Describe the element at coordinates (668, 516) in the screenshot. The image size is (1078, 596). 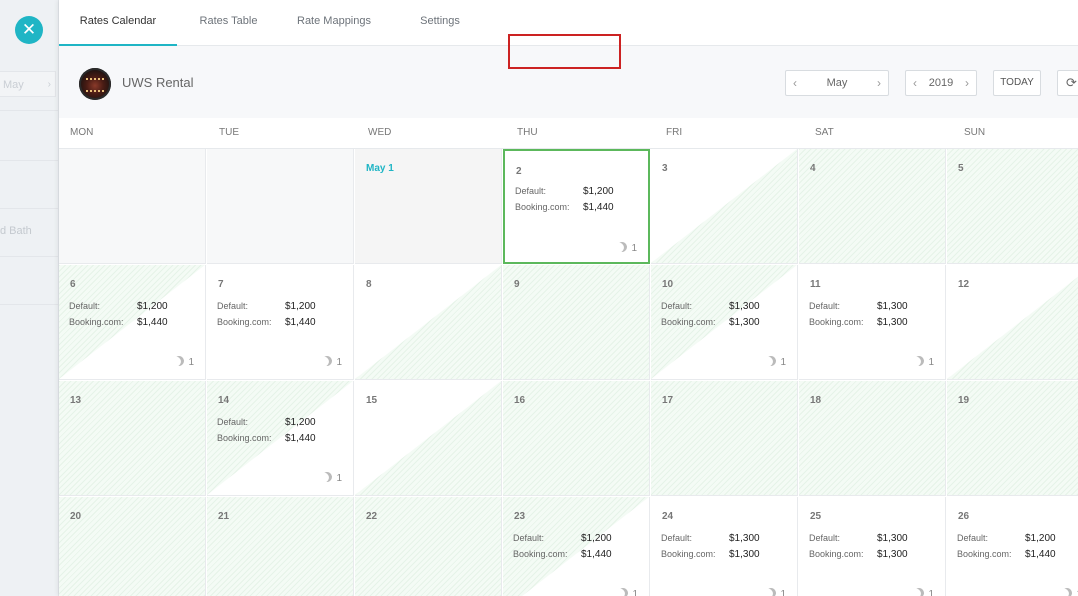
I see `day-number: 24` at that location.